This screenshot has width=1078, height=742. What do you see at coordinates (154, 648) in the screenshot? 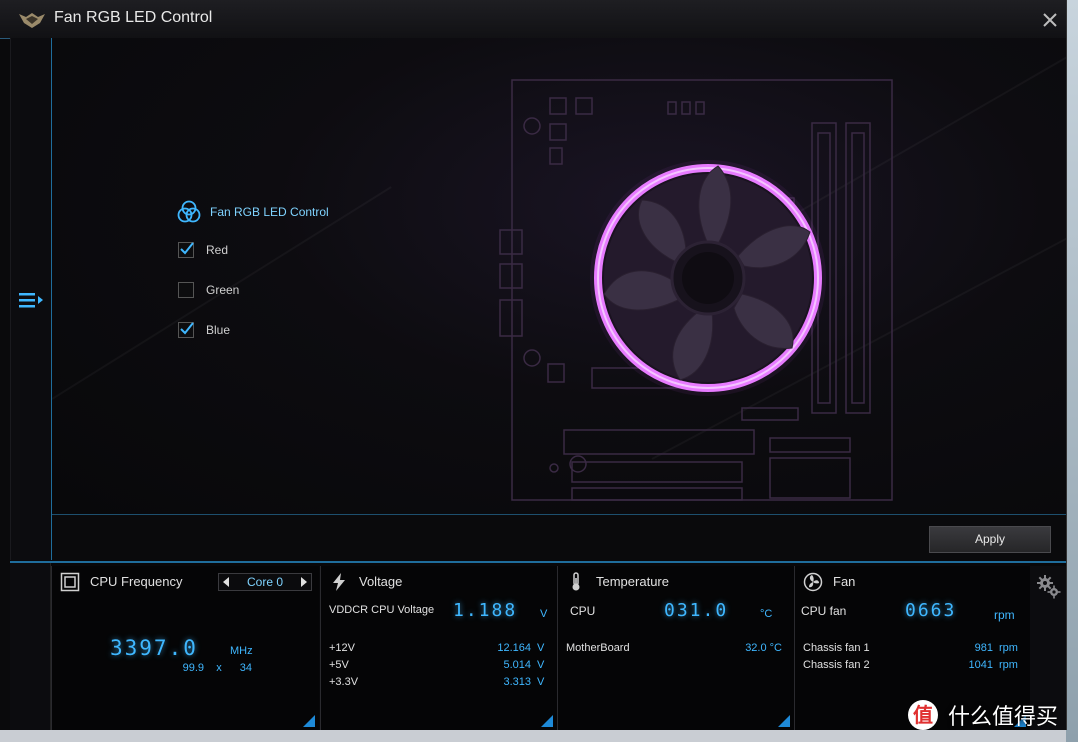
I see `cpu-frequency-value: 3397.0` at bounding box center [154, 648].